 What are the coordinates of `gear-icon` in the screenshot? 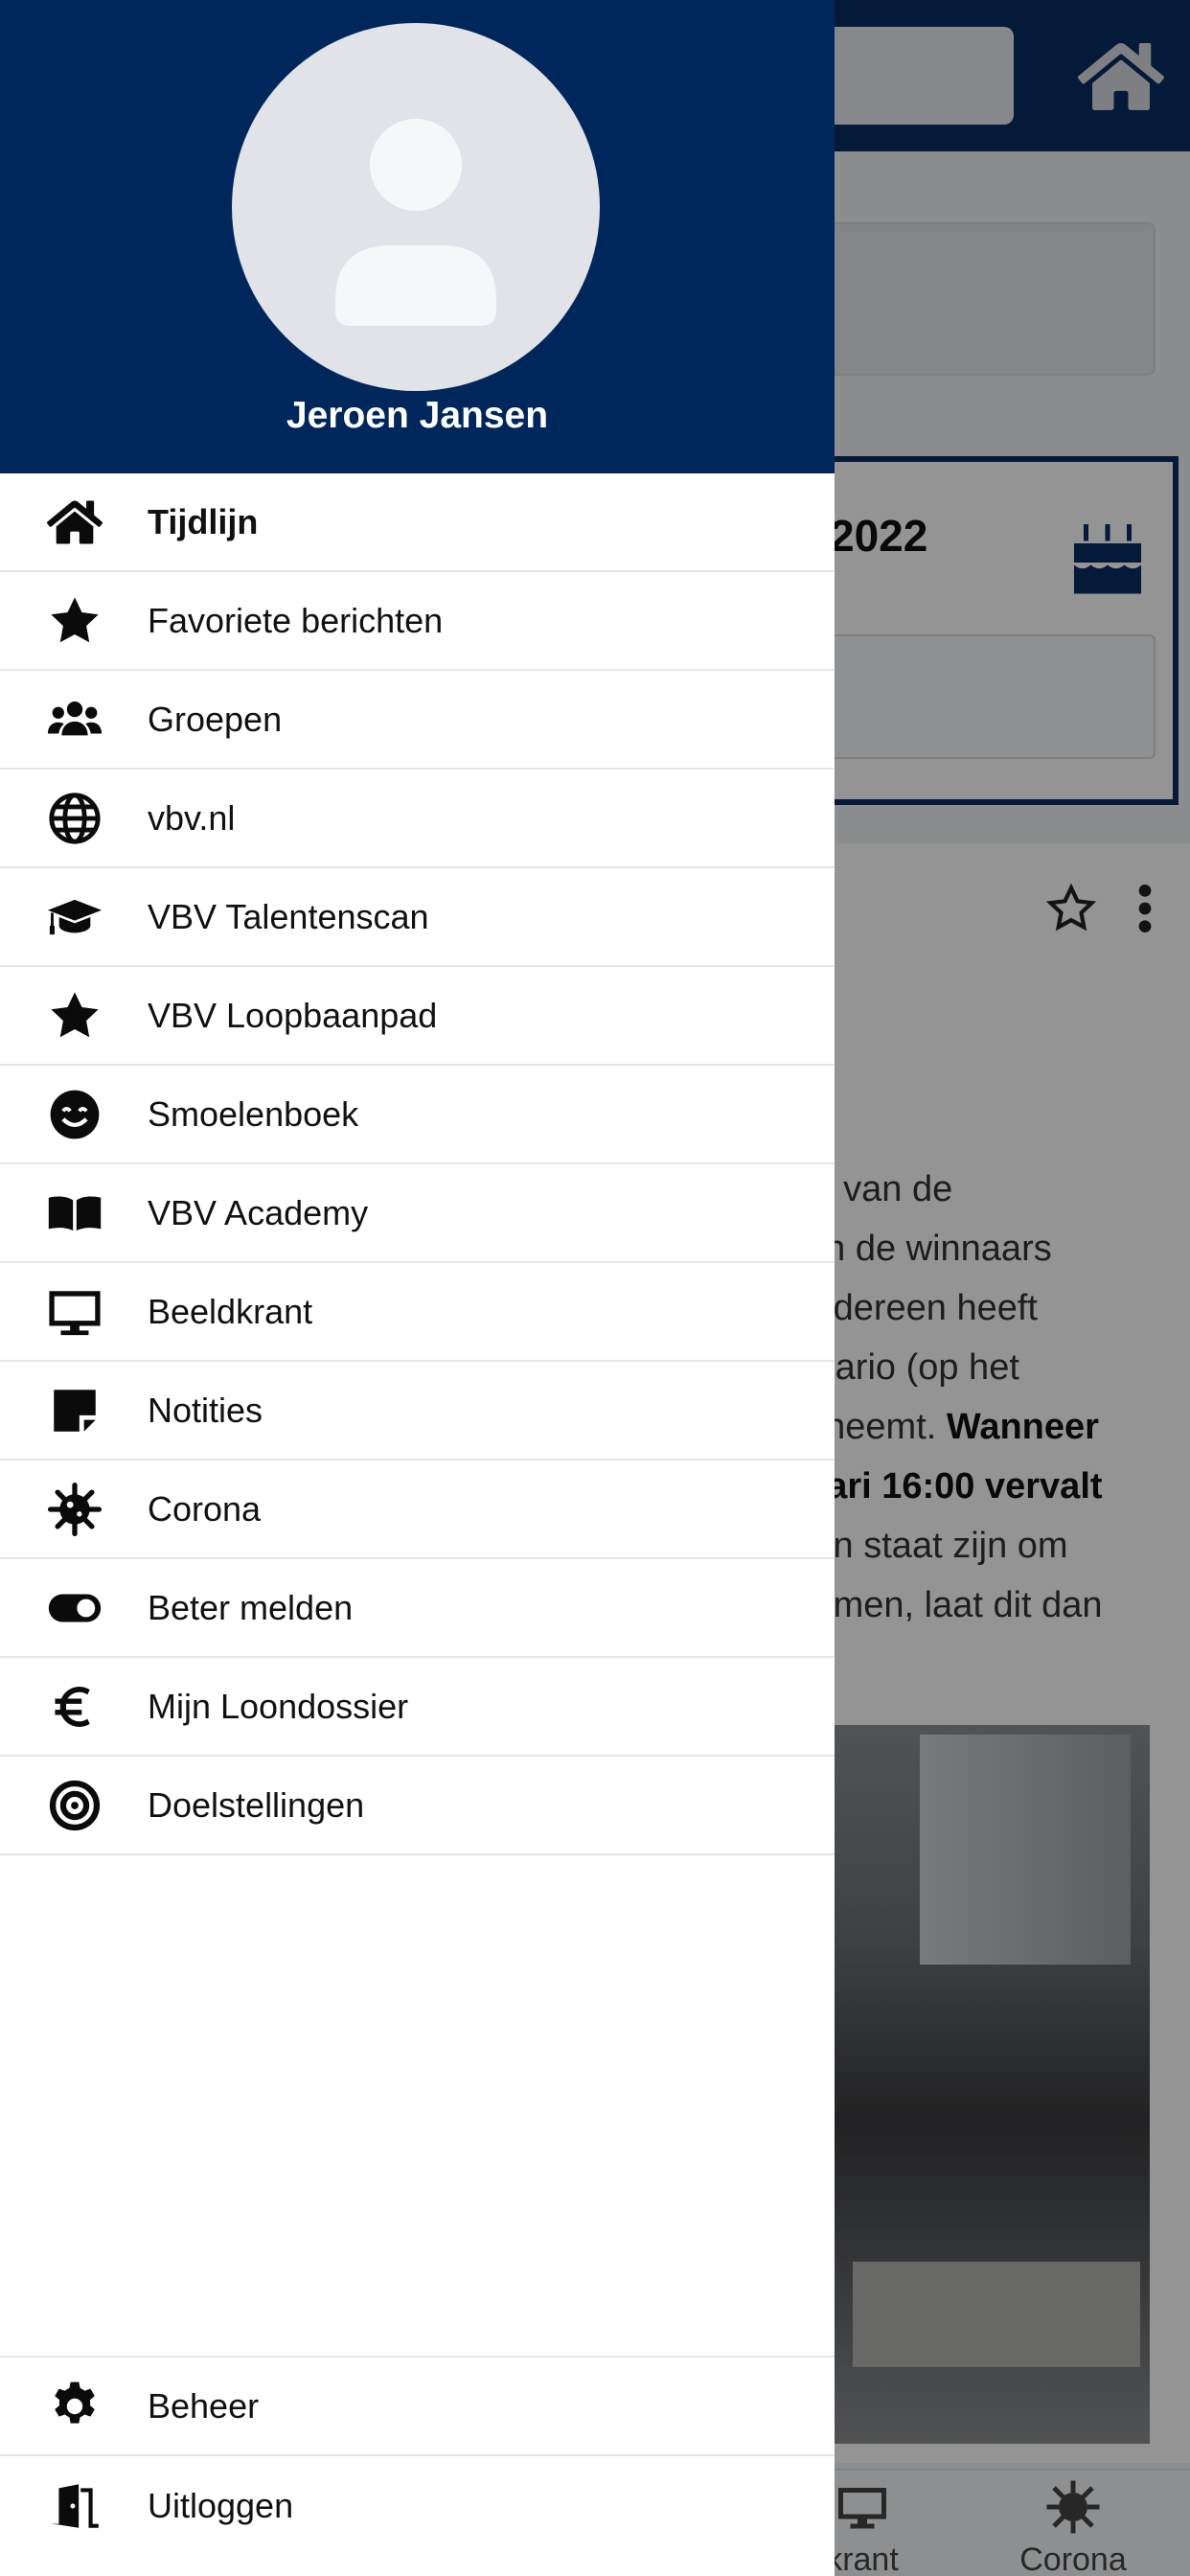 It's located at (74, 2406).